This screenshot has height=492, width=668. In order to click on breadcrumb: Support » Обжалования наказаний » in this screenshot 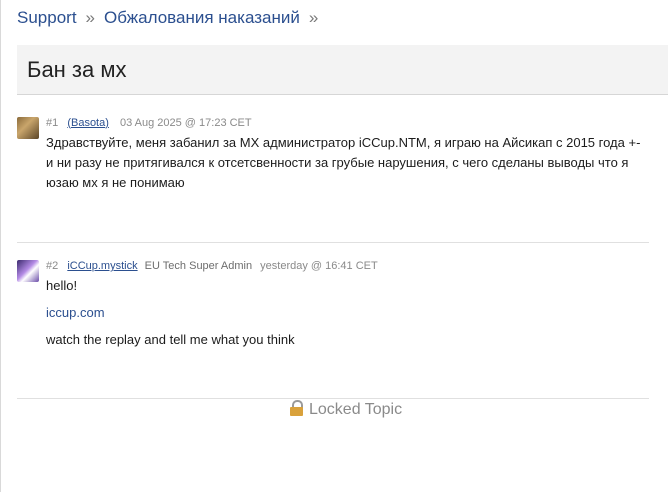, I will do `click(172, 18)`.